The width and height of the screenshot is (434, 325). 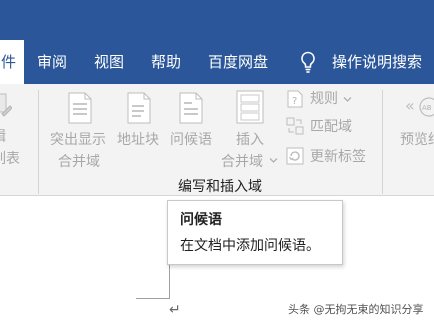 What do you see at coordinates (295, 156) in the screenshot?
I see `update-labels-icon` at bounding box center [295, 156].